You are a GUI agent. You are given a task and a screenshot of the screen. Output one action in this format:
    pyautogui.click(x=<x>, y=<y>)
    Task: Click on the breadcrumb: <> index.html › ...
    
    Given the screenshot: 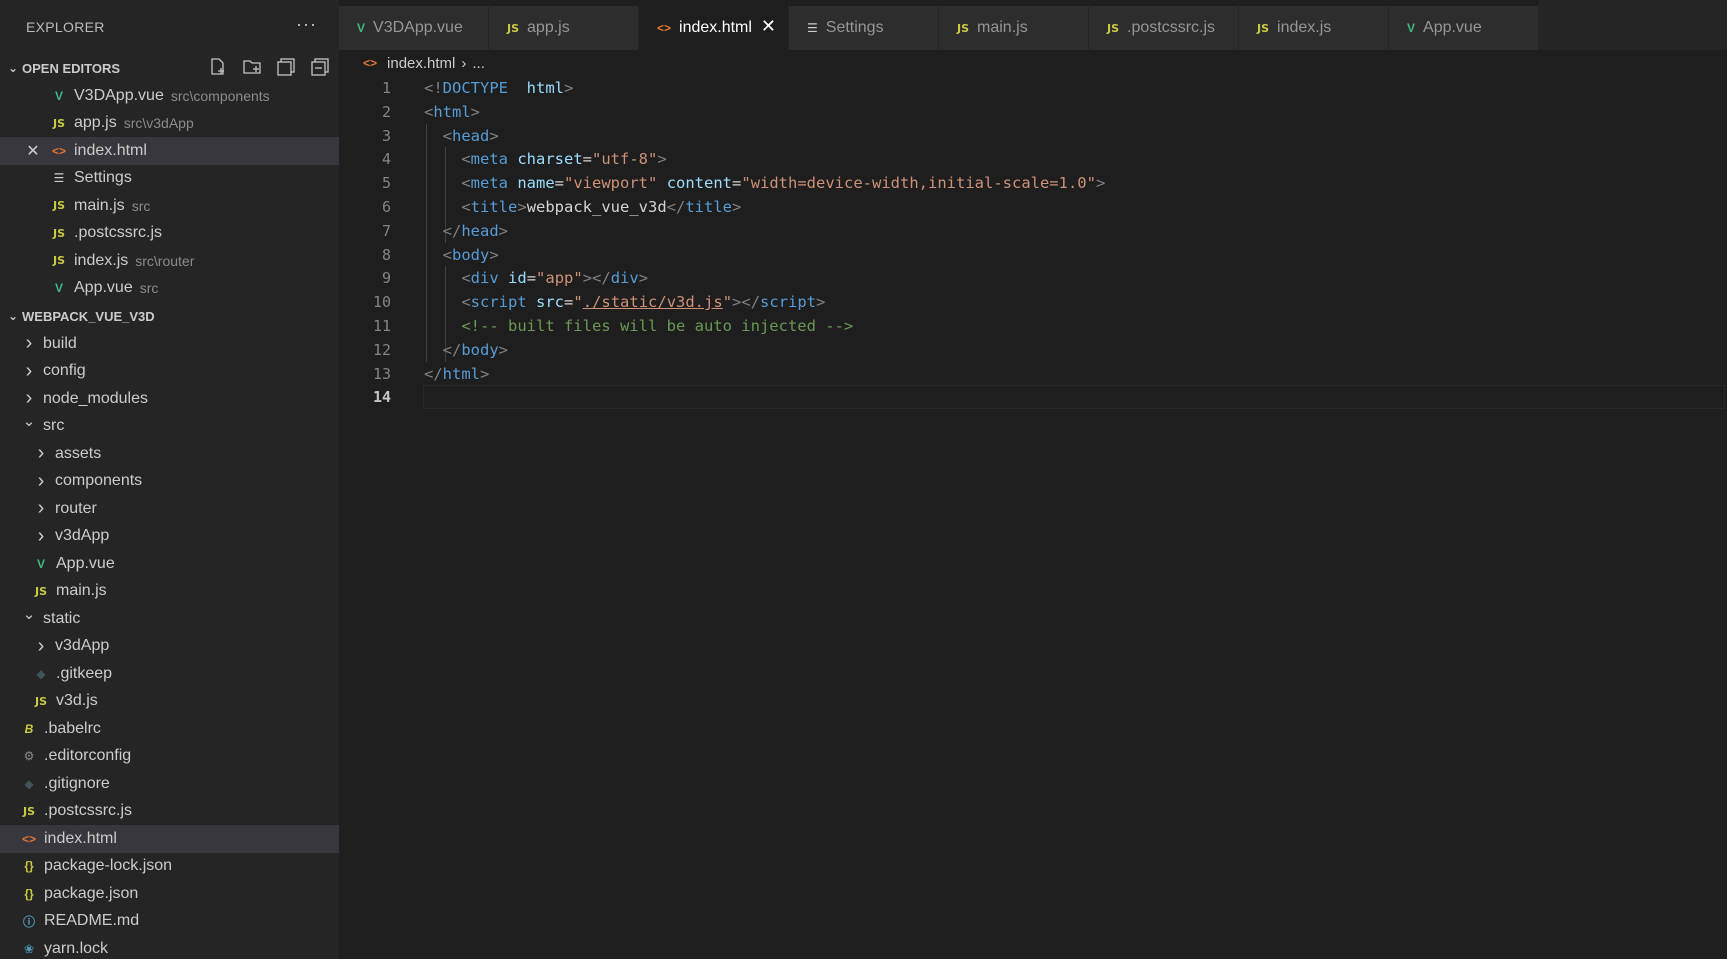 What is the action you would take?
    pyautogui.click(x=1033, y=63)
    